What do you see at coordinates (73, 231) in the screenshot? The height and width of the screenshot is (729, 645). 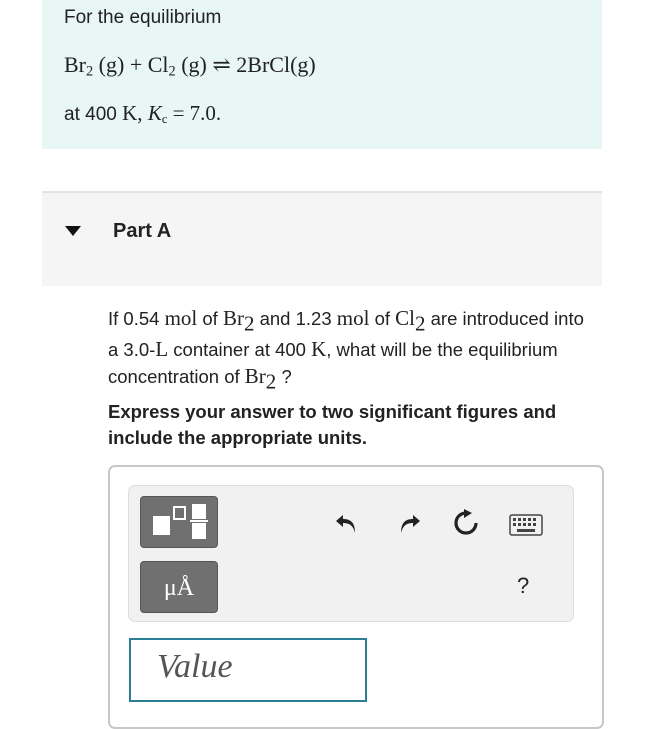 I see `collapse-caret-icon` at bounding box center [73, 231].